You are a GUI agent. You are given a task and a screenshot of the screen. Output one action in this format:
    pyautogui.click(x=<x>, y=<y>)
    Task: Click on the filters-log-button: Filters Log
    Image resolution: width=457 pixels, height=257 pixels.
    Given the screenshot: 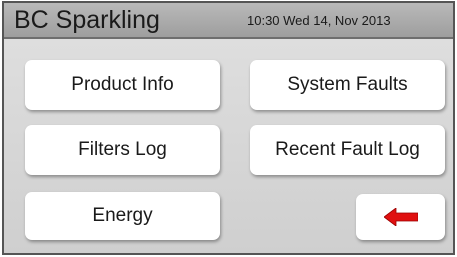 What is the action you would take?
    pyautogui.click(x=122, y=150)
    